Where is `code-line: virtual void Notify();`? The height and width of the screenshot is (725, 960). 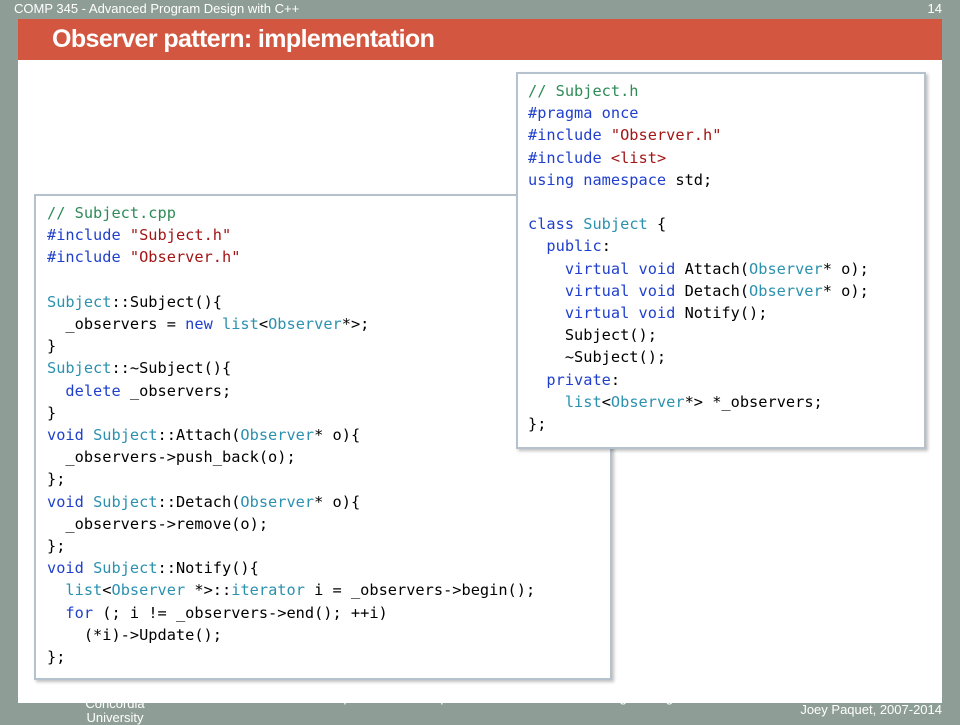
code-line: virtual void Notify(); is located at coordinates (666, 313).